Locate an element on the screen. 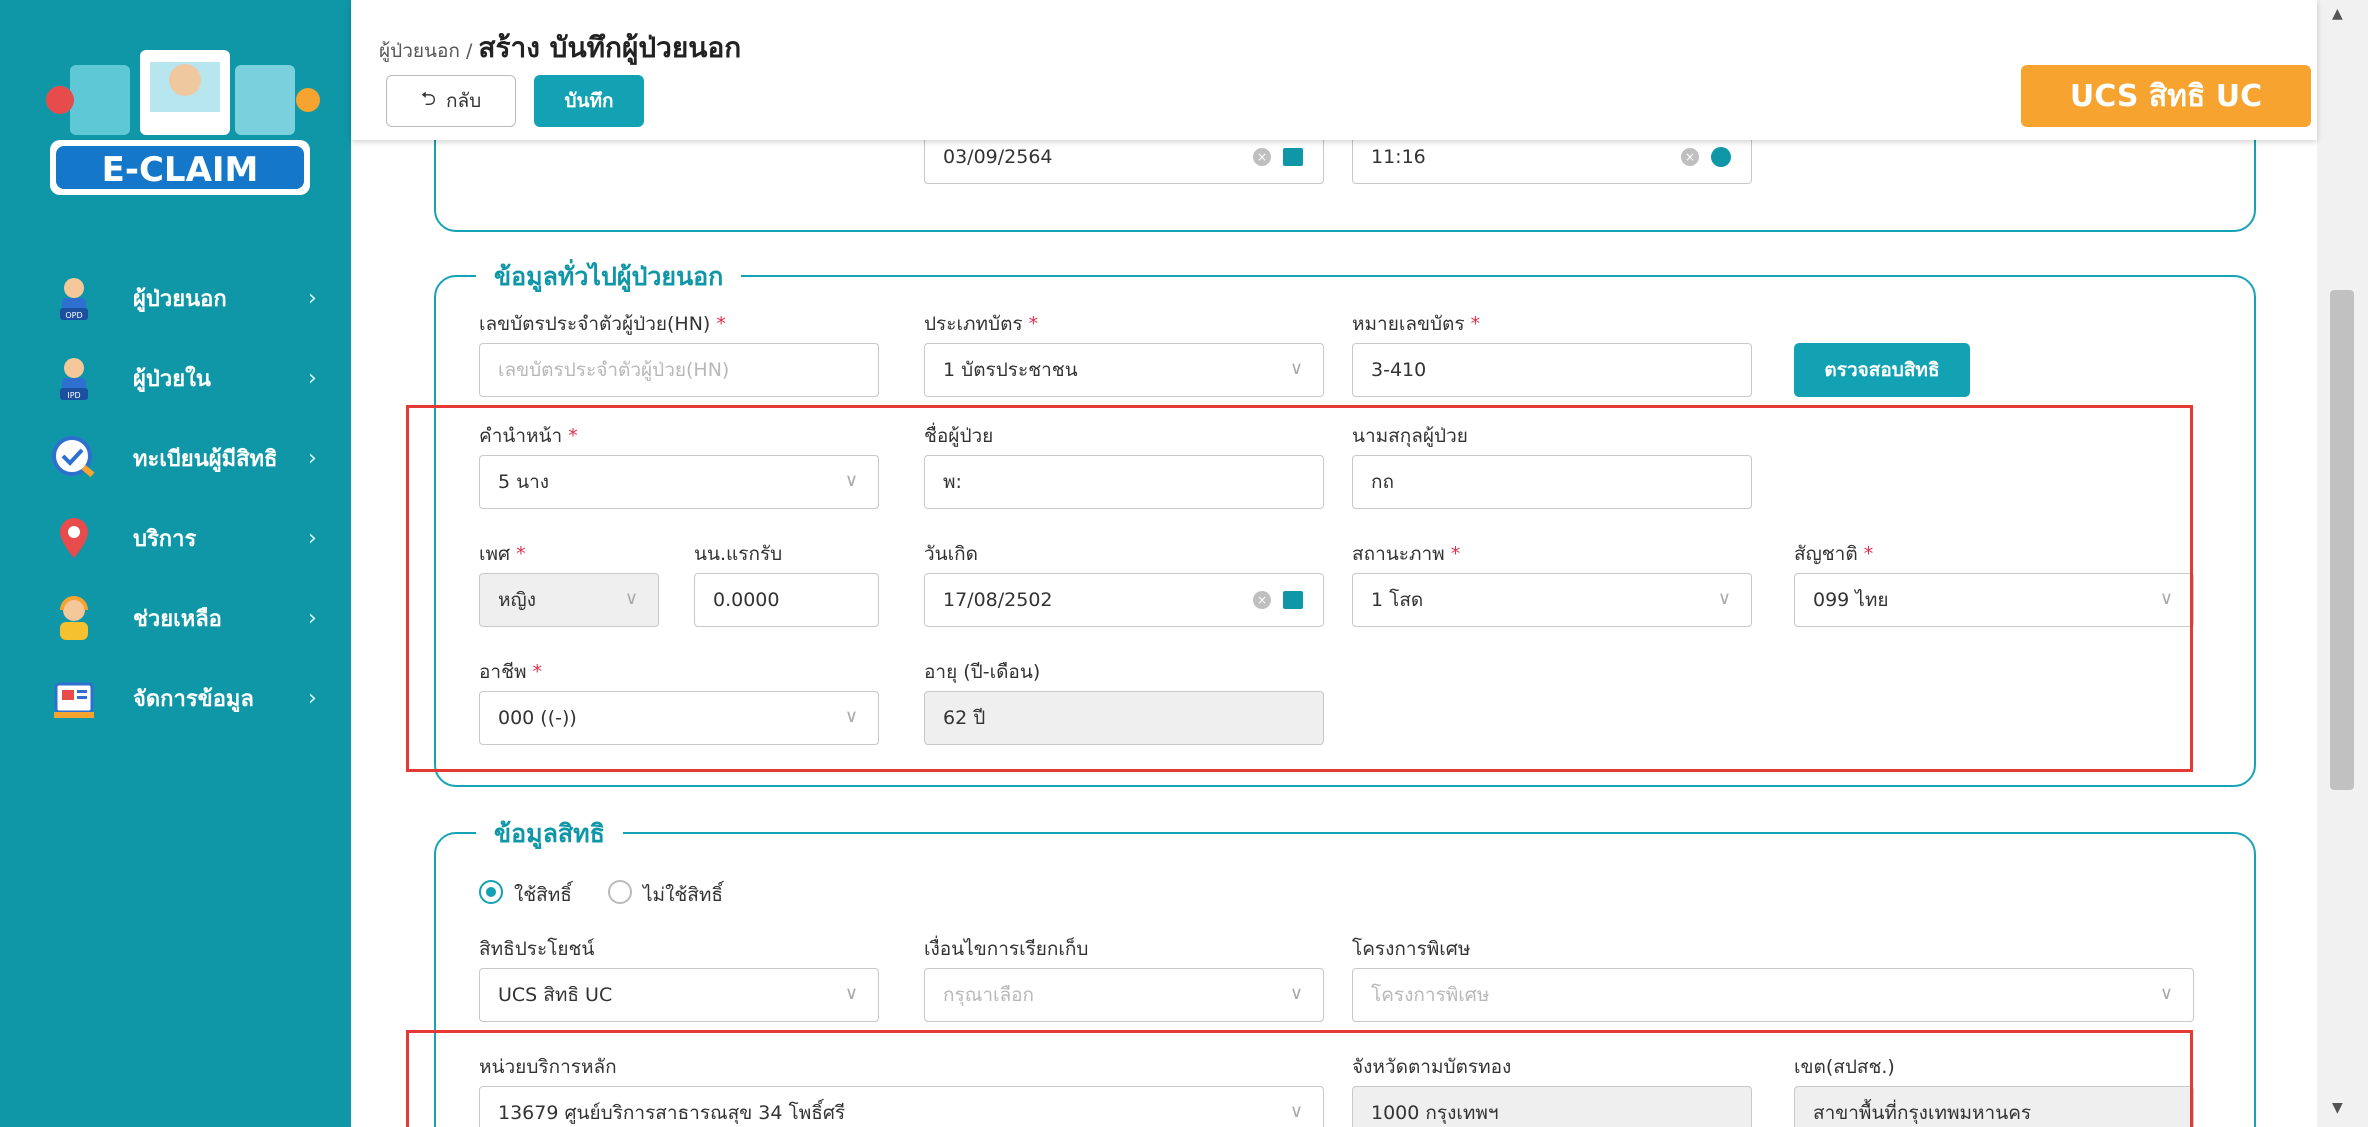  rights-badge: UCS สิทธิ UC is located at coordinates (2166, 96).